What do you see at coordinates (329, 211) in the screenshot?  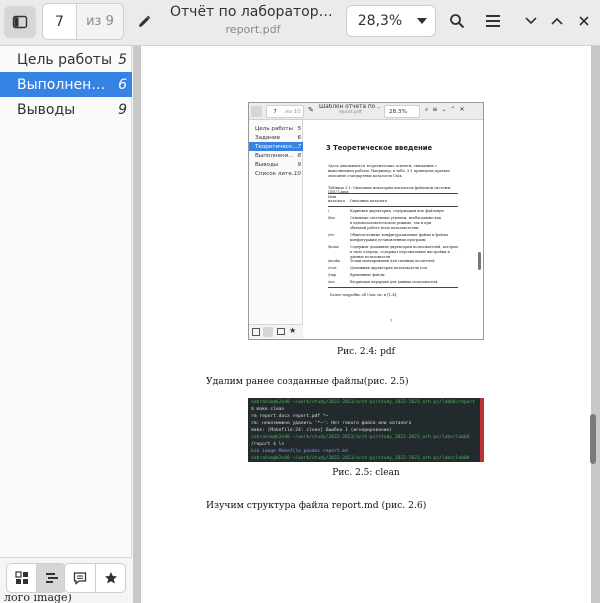 I see `mini-table-cell: /` at bounding box center [329, 211].